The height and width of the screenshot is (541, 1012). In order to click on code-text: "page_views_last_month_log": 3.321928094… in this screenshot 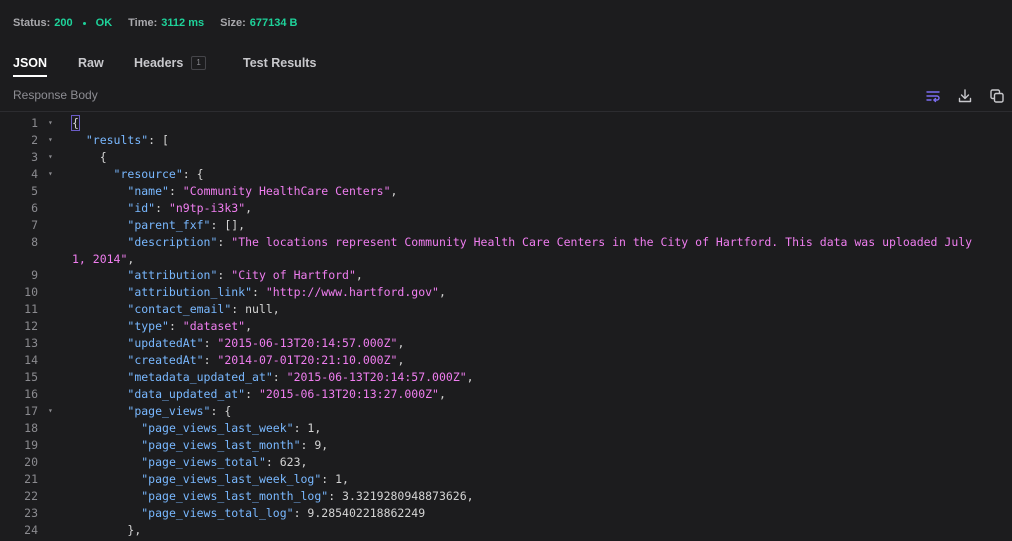, I will do `click(527, 496)`.